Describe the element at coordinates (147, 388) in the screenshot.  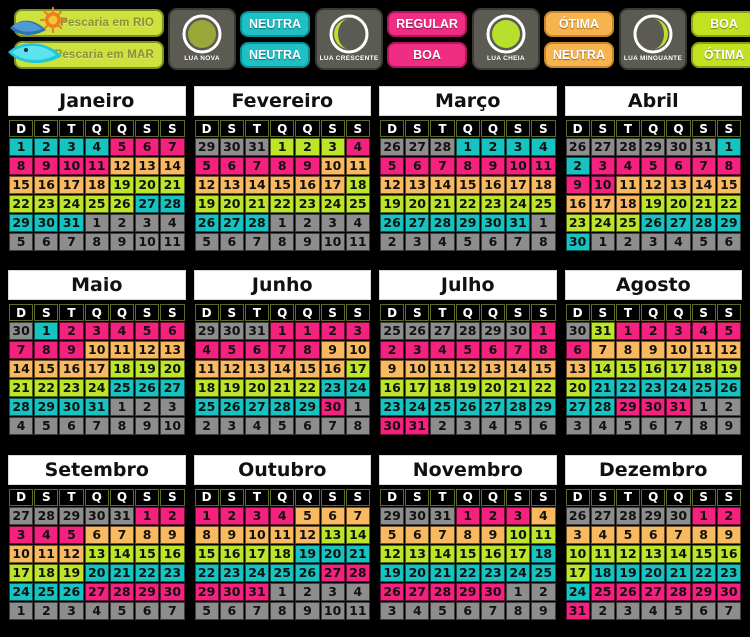
I see `day-cell: 26` at that location.